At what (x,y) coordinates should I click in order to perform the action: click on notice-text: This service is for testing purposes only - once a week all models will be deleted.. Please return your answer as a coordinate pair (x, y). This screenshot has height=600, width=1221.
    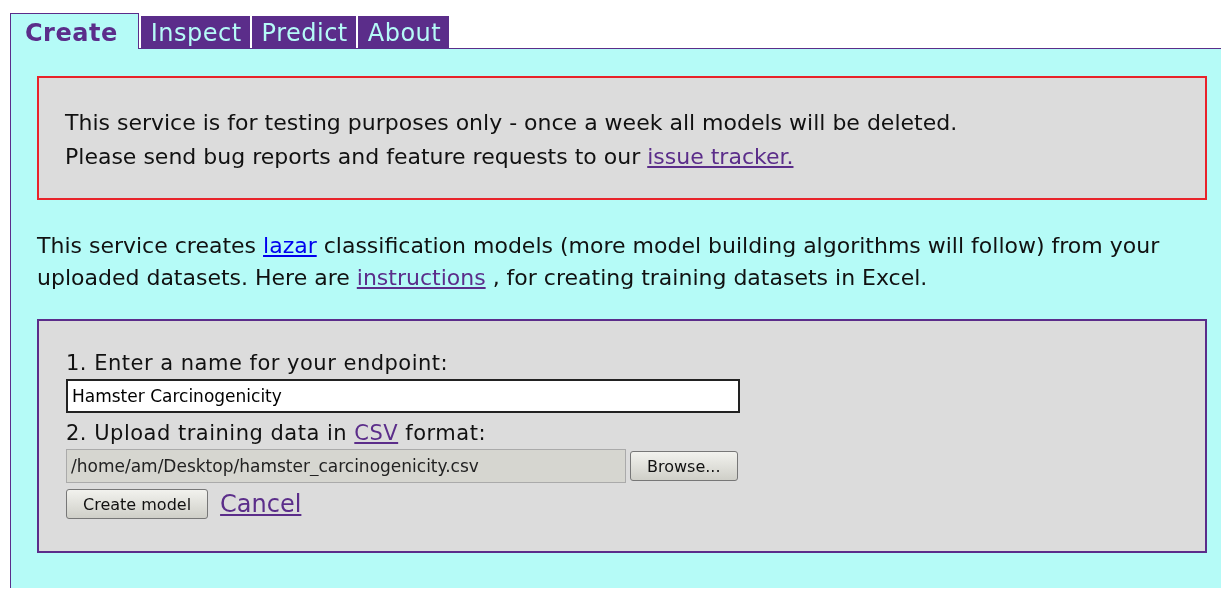
    Looking at the image, I should click on (512, 123).